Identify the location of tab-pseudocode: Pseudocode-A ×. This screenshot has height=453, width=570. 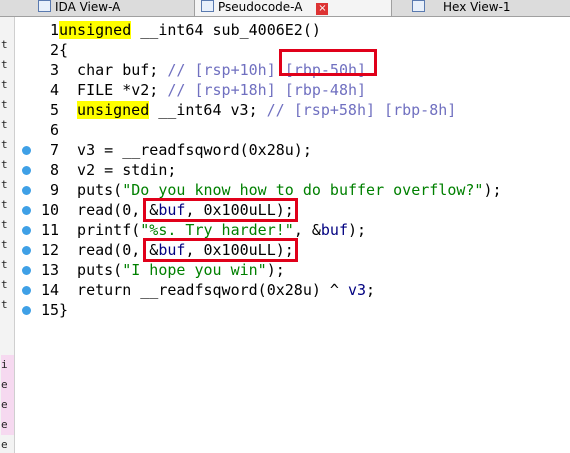
(293, 8).